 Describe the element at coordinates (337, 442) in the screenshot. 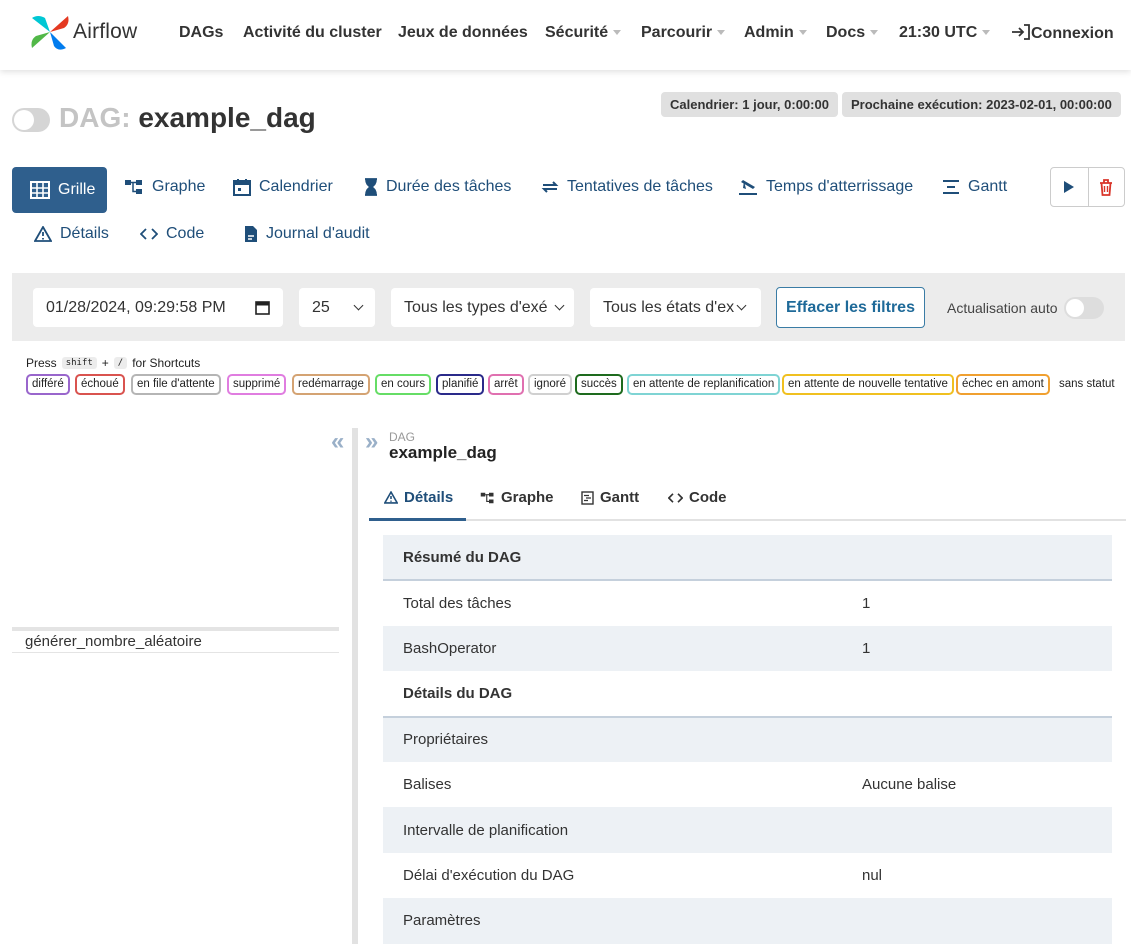

I see `collapse-grid-icon: «` at that location.